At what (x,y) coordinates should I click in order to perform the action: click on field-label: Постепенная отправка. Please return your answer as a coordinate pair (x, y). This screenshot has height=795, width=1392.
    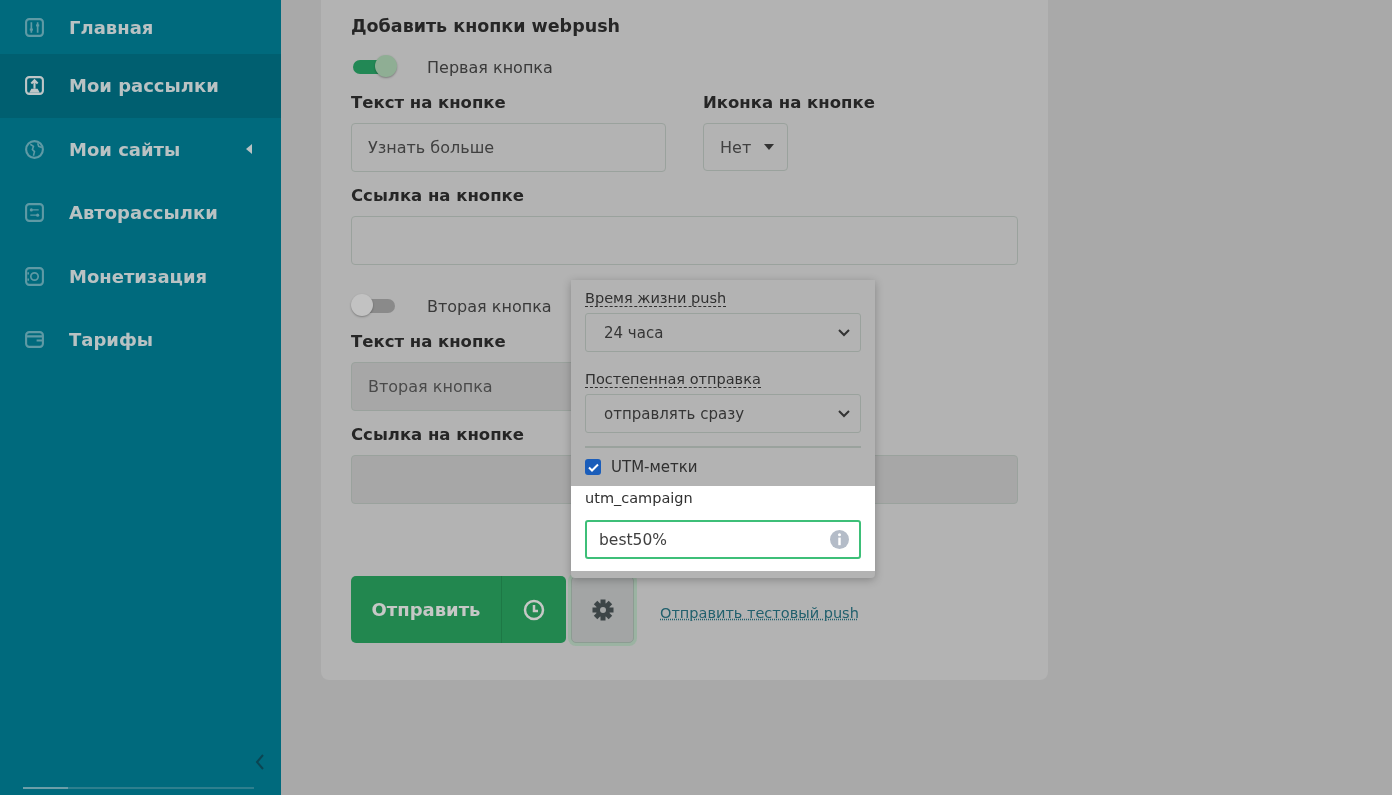
    Looking at the image, I should click on (673, 379).